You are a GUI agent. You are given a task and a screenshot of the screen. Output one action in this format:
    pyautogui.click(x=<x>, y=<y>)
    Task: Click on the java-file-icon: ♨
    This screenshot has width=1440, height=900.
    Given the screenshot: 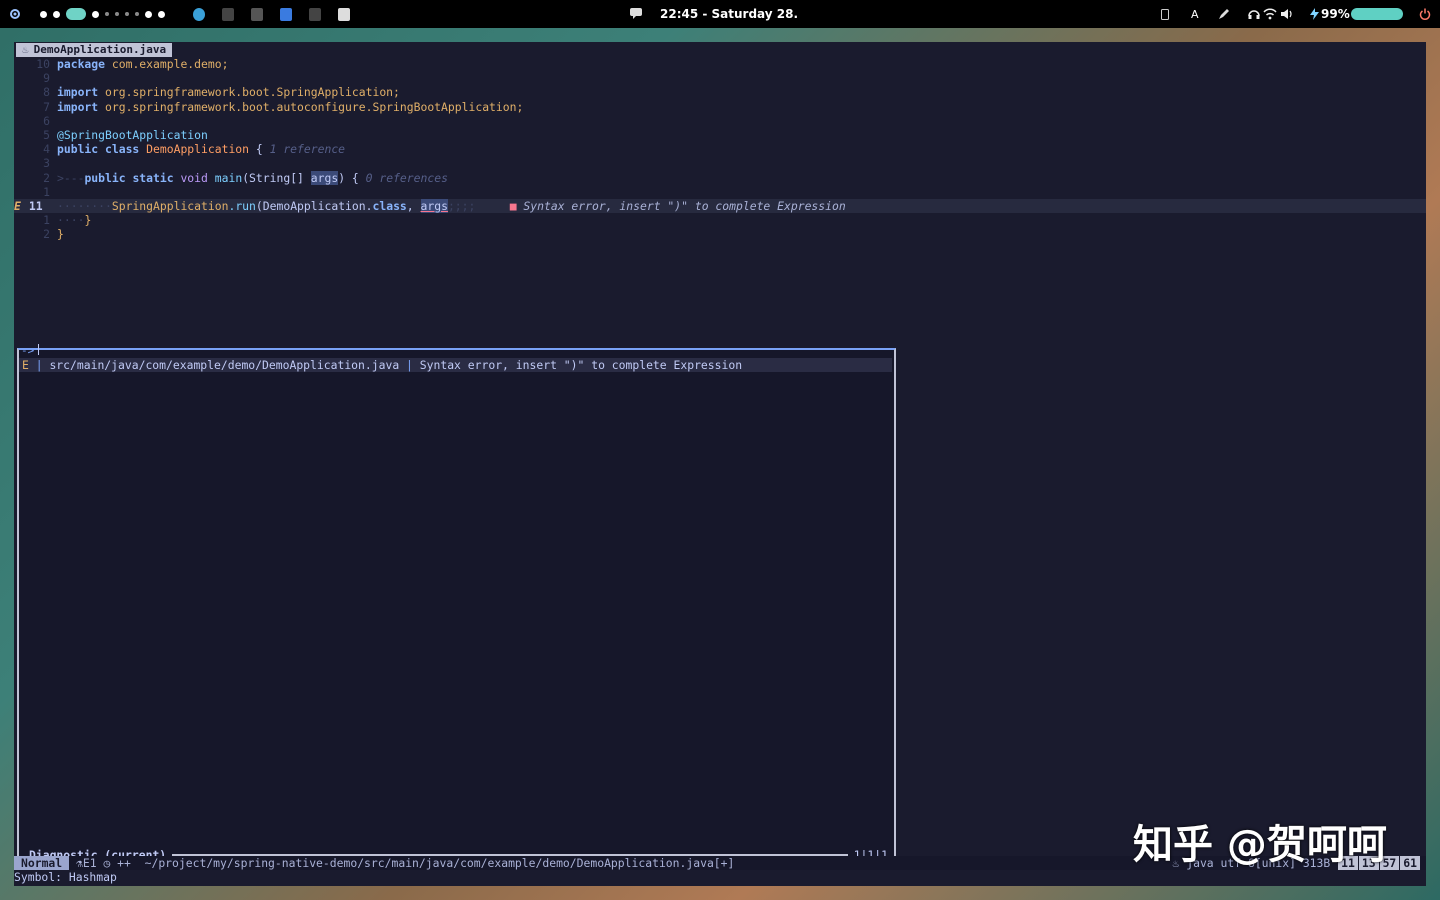 What is the action you would take?
    pyautogui.click(x=25, y=49)
    